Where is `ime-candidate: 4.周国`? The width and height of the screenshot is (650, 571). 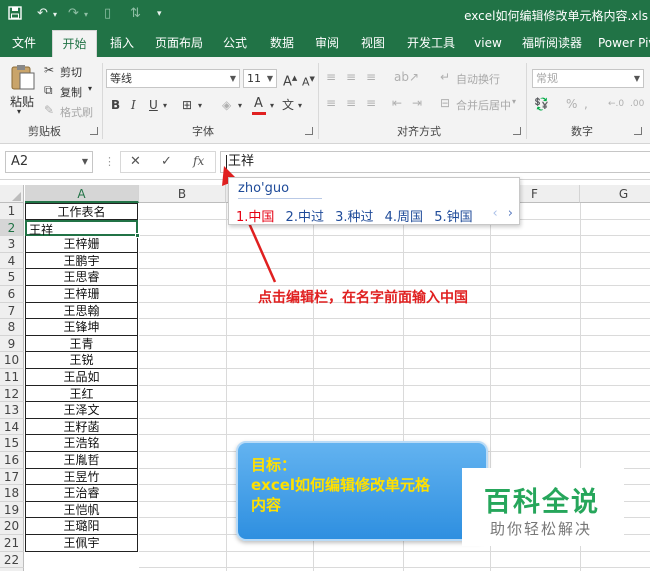 ime-candidate: 4.周国 is located at coordinates (404, 217).